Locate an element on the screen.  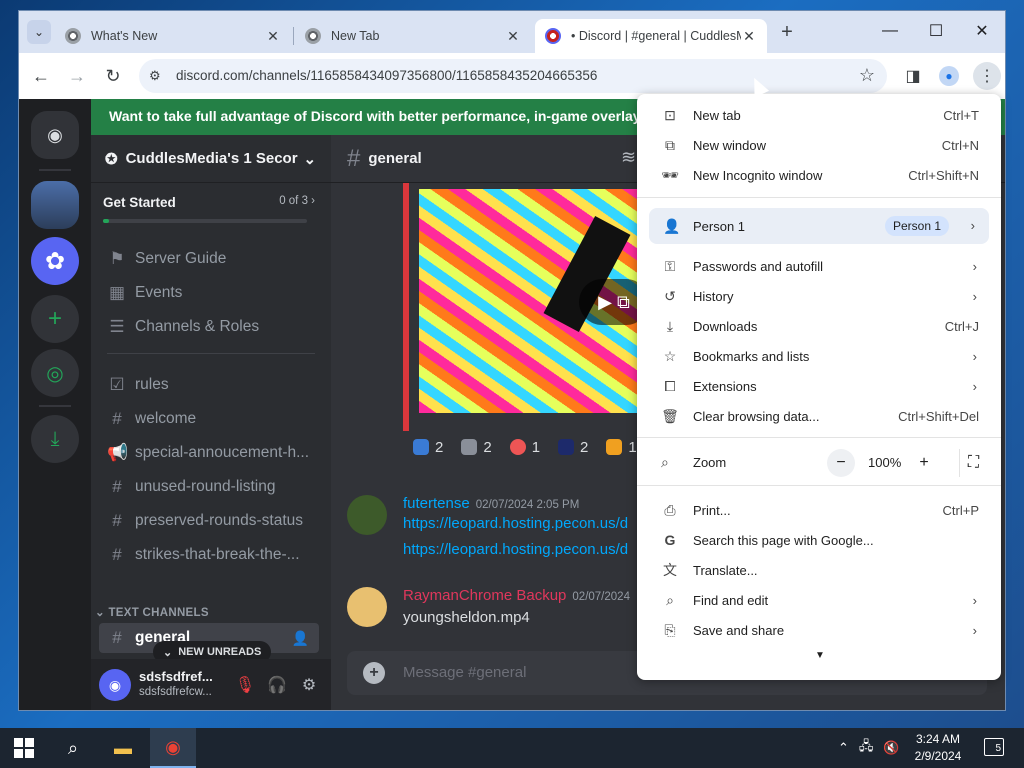
site-info-icon: ⚙ is located at coordinates (157, 76).